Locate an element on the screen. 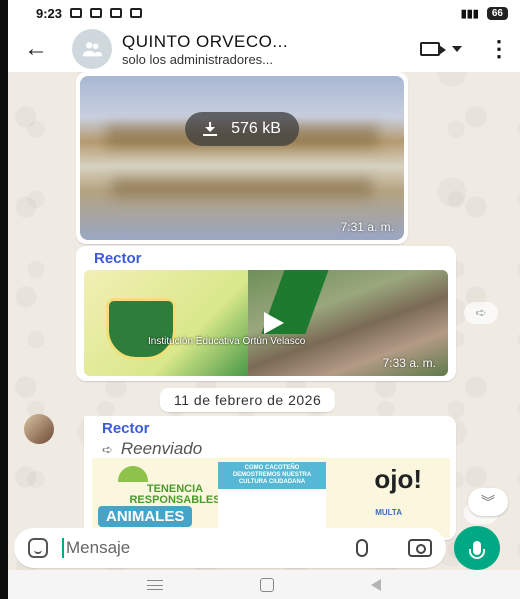  more-options-icon: ⋮ is located at coordinates (499, 49).